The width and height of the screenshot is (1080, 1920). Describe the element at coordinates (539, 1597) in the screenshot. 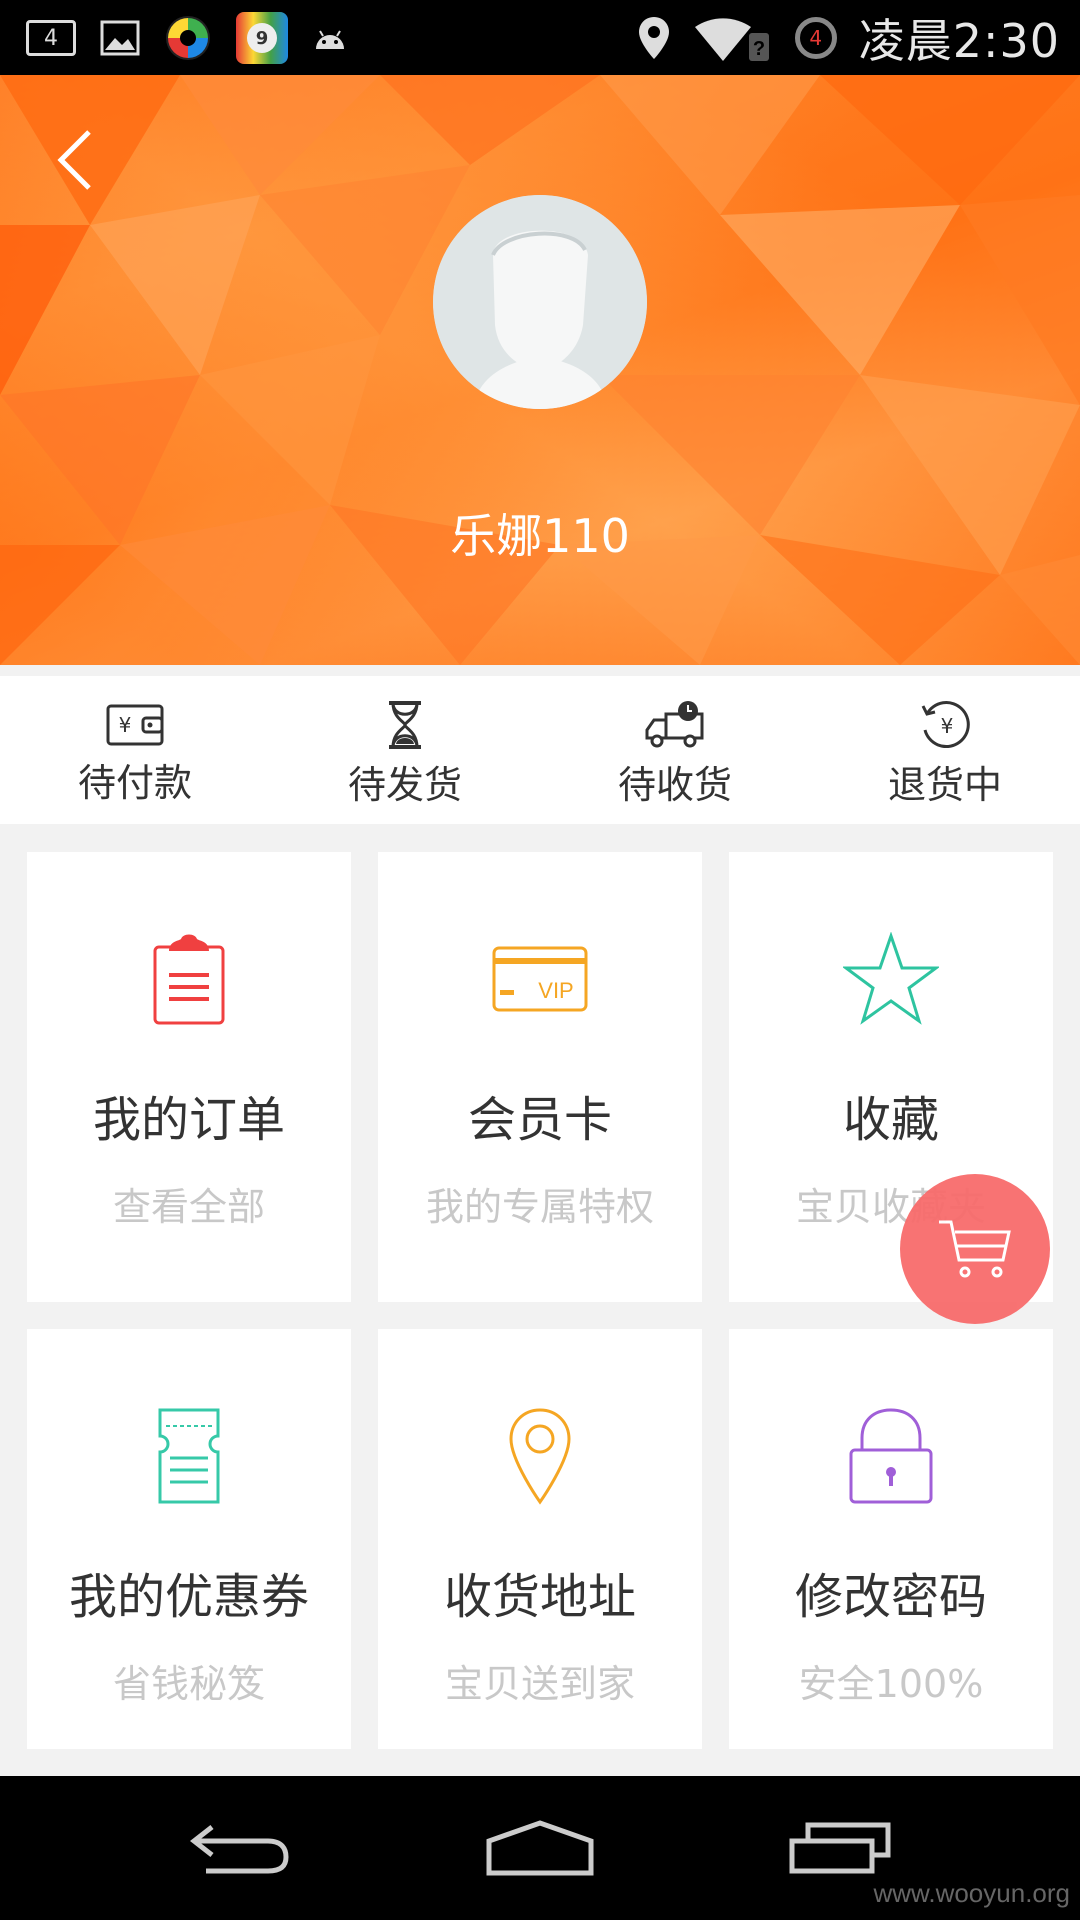

I see `card-title: 收货地址` at that location.